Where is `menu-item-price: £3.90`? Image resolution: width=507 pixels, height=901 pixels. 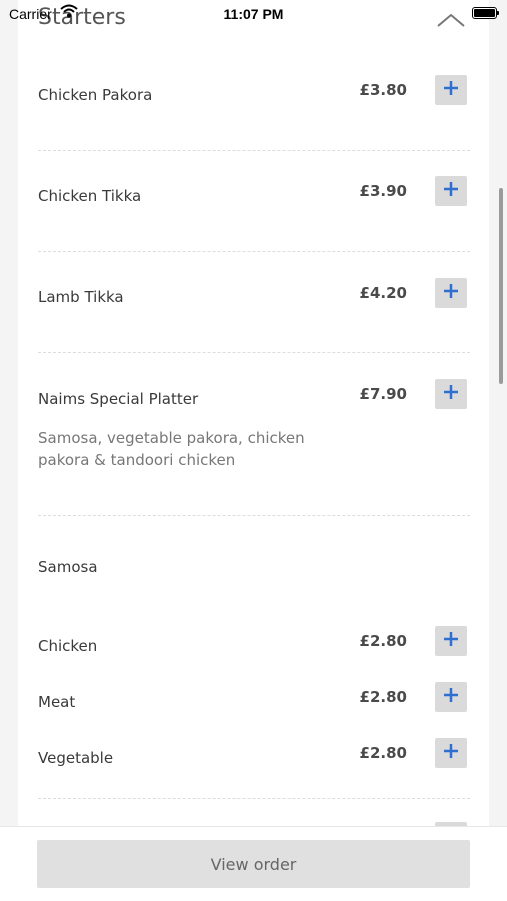
menu-item-price: £3.90 is located at coordinates (383, 191).